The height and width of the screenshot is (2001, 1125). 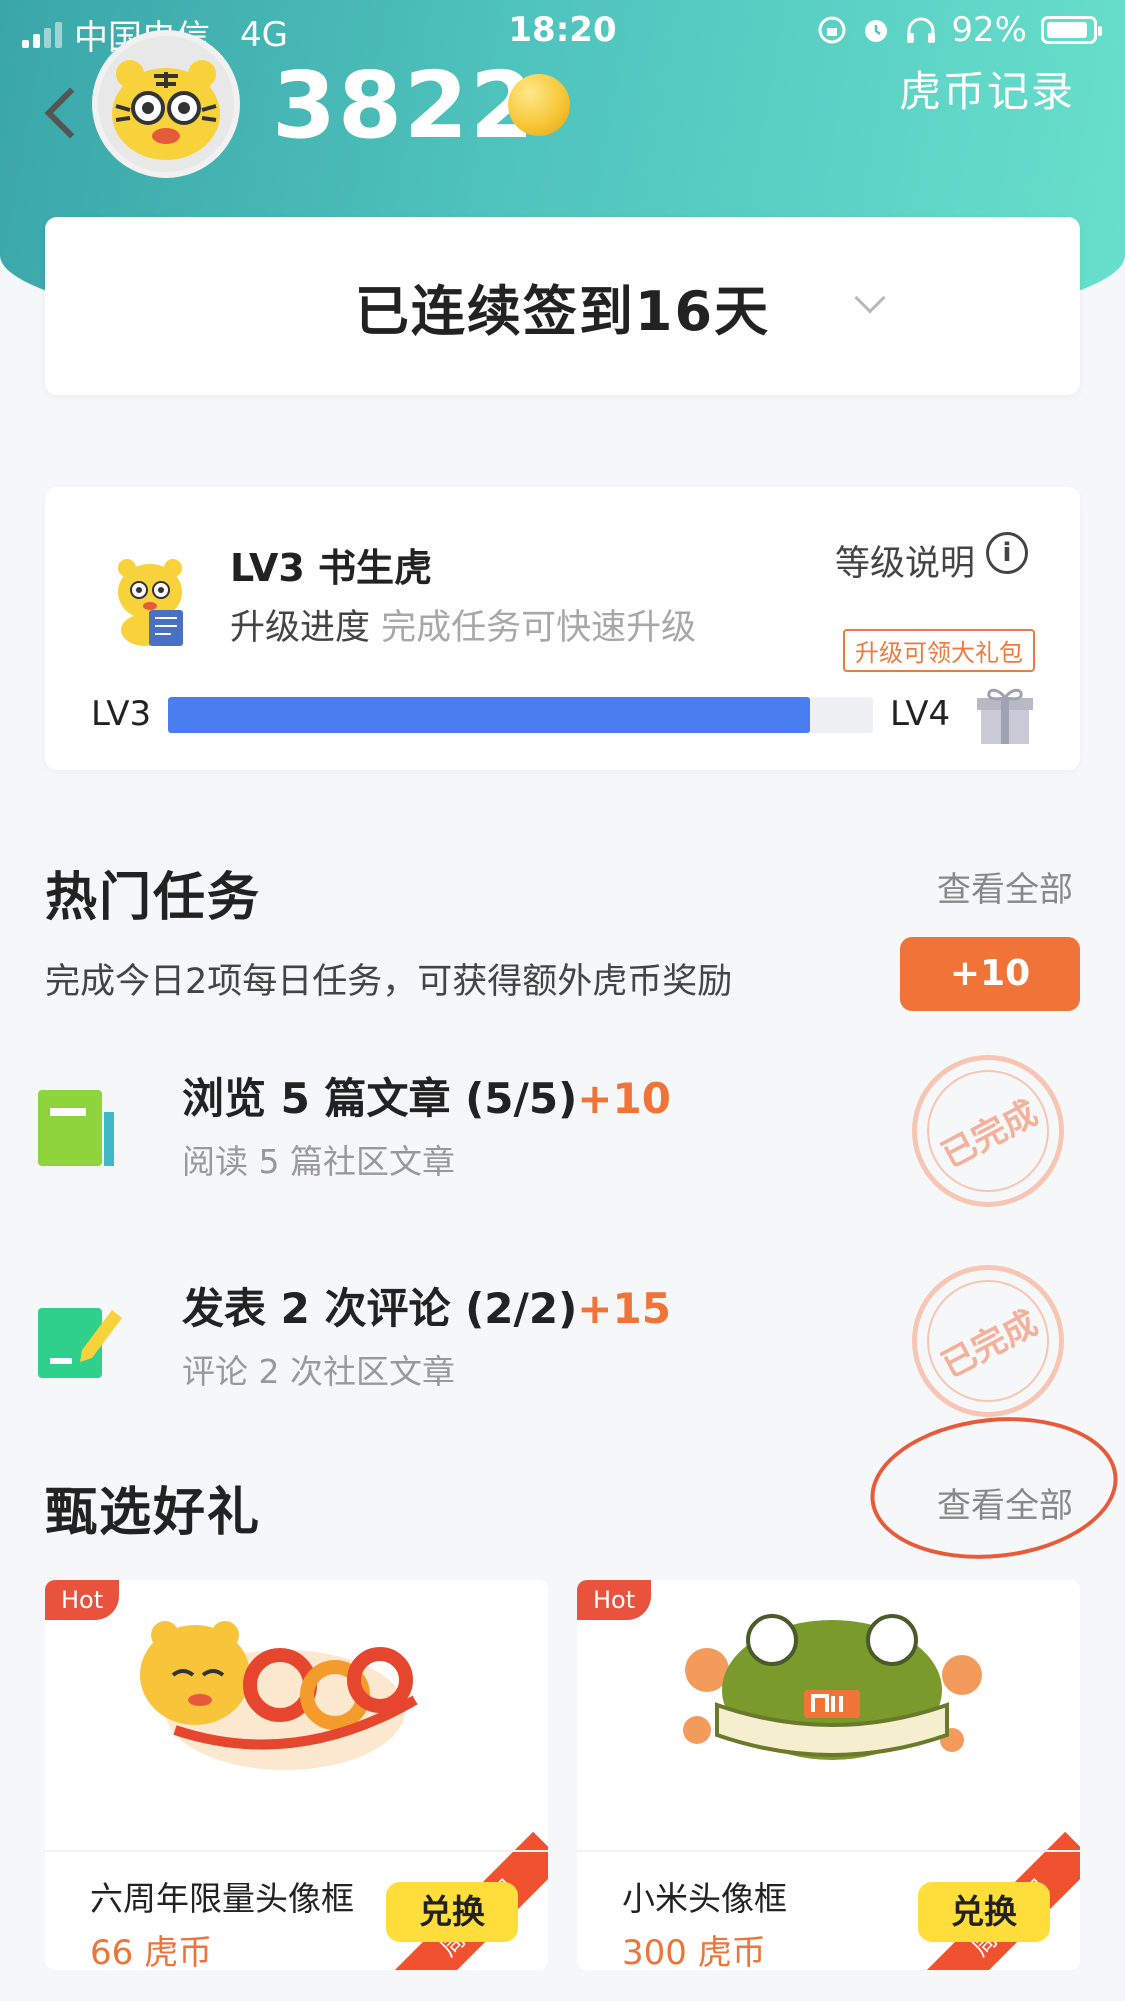 I want to click on tiger-666-icon, so click(x=279, y=1695).